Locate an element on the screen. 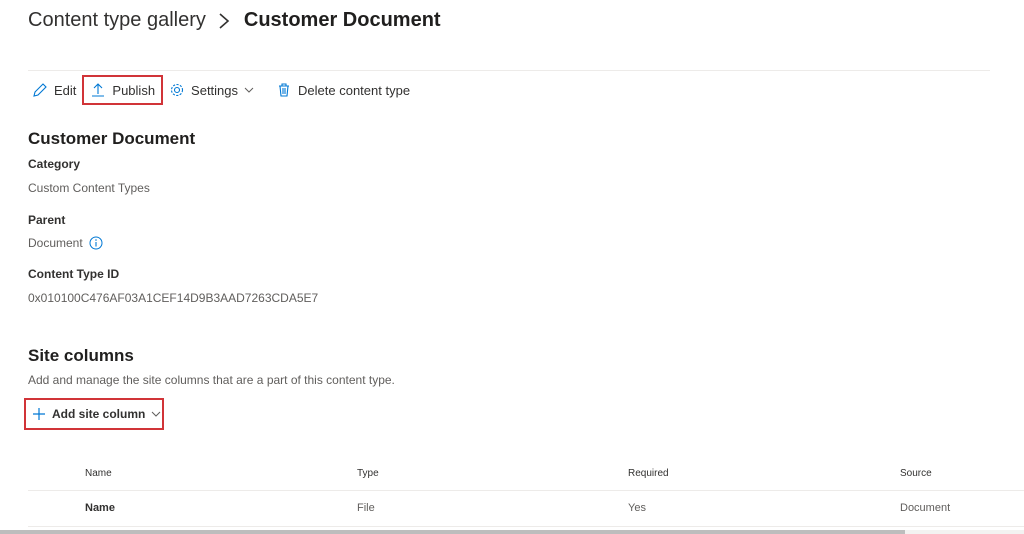 The image size is (1024, 534). breadcrumb-content-type-gallery: Content type gallery is located at coordinates (117, 20).